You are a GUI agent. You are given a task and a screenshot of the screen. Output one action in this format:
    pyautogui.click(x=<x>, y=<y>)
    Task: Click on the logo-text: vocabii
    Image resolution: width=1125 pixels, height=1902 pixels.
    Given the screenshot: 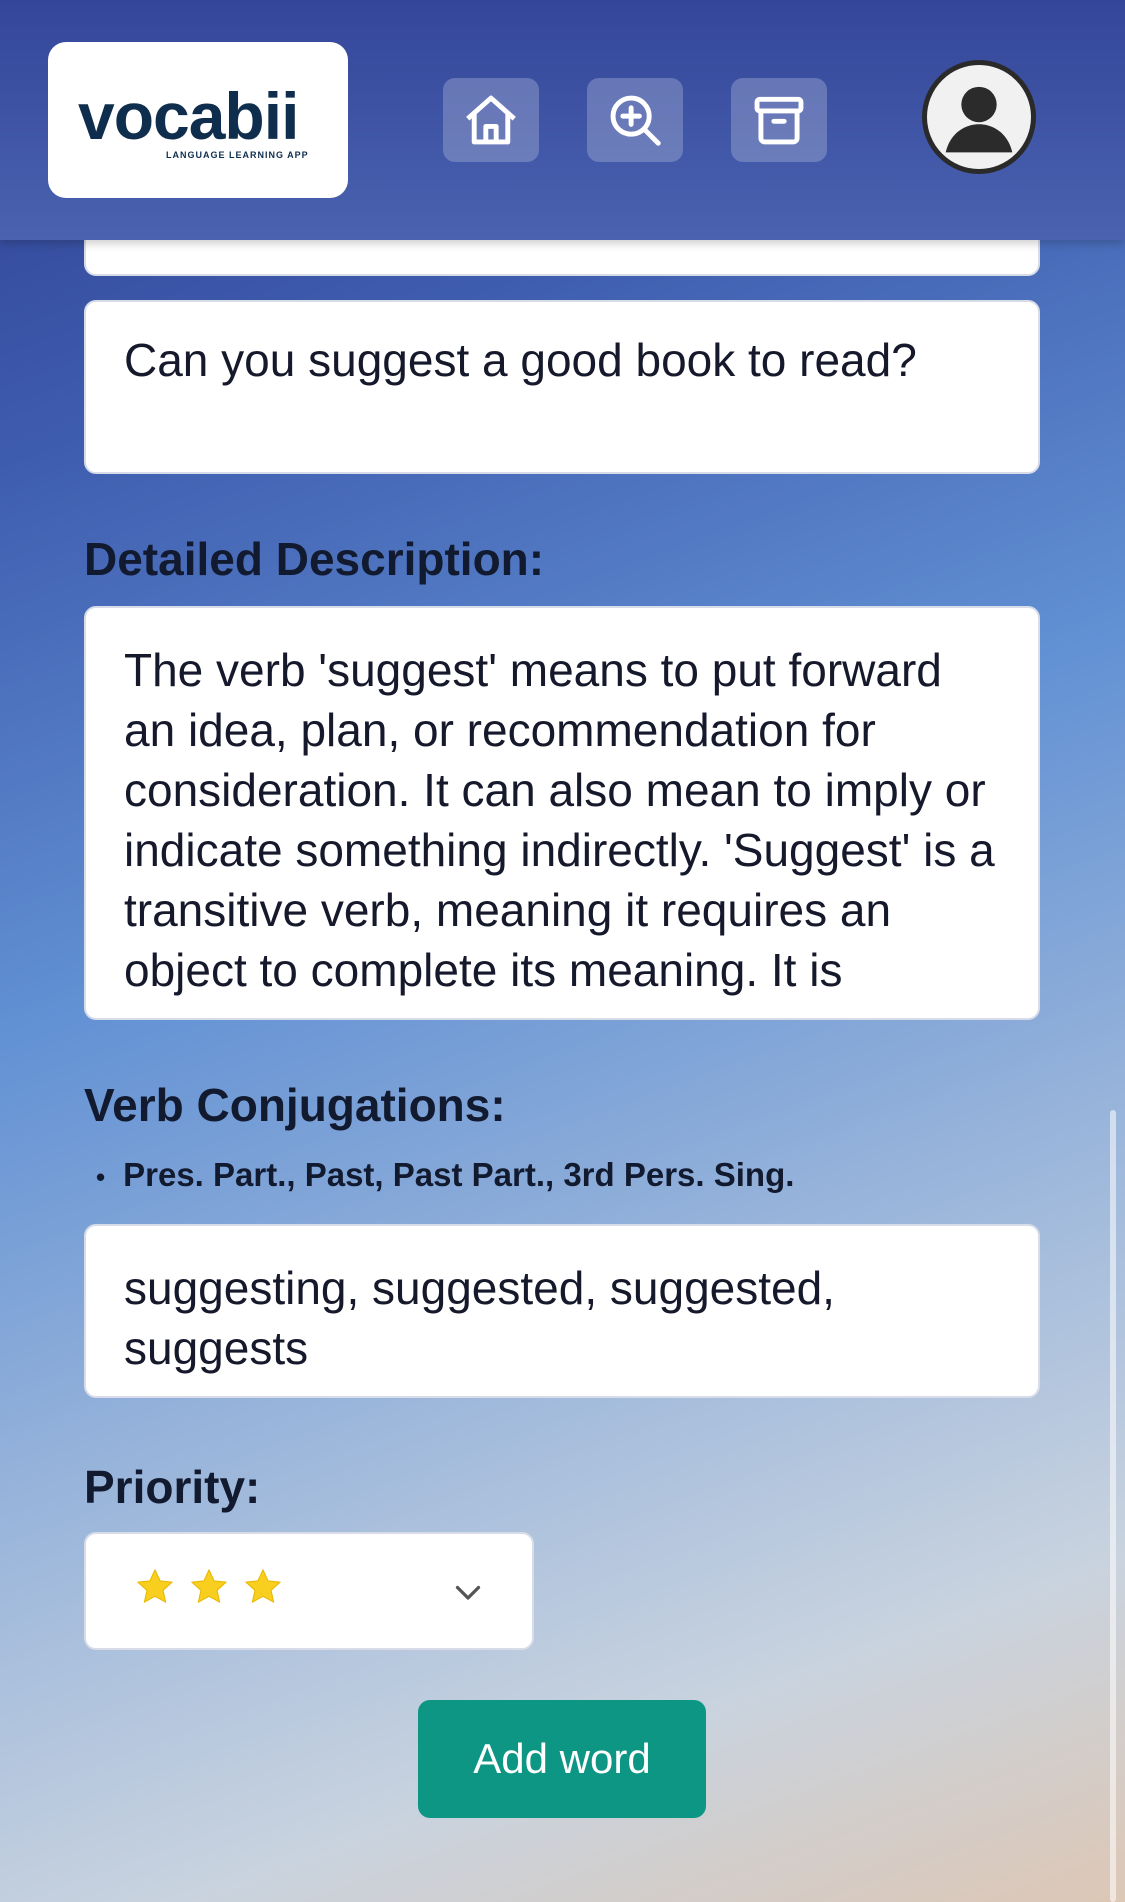 What is the action you would take?
    pyautogui.click(x=188, y=116)
    